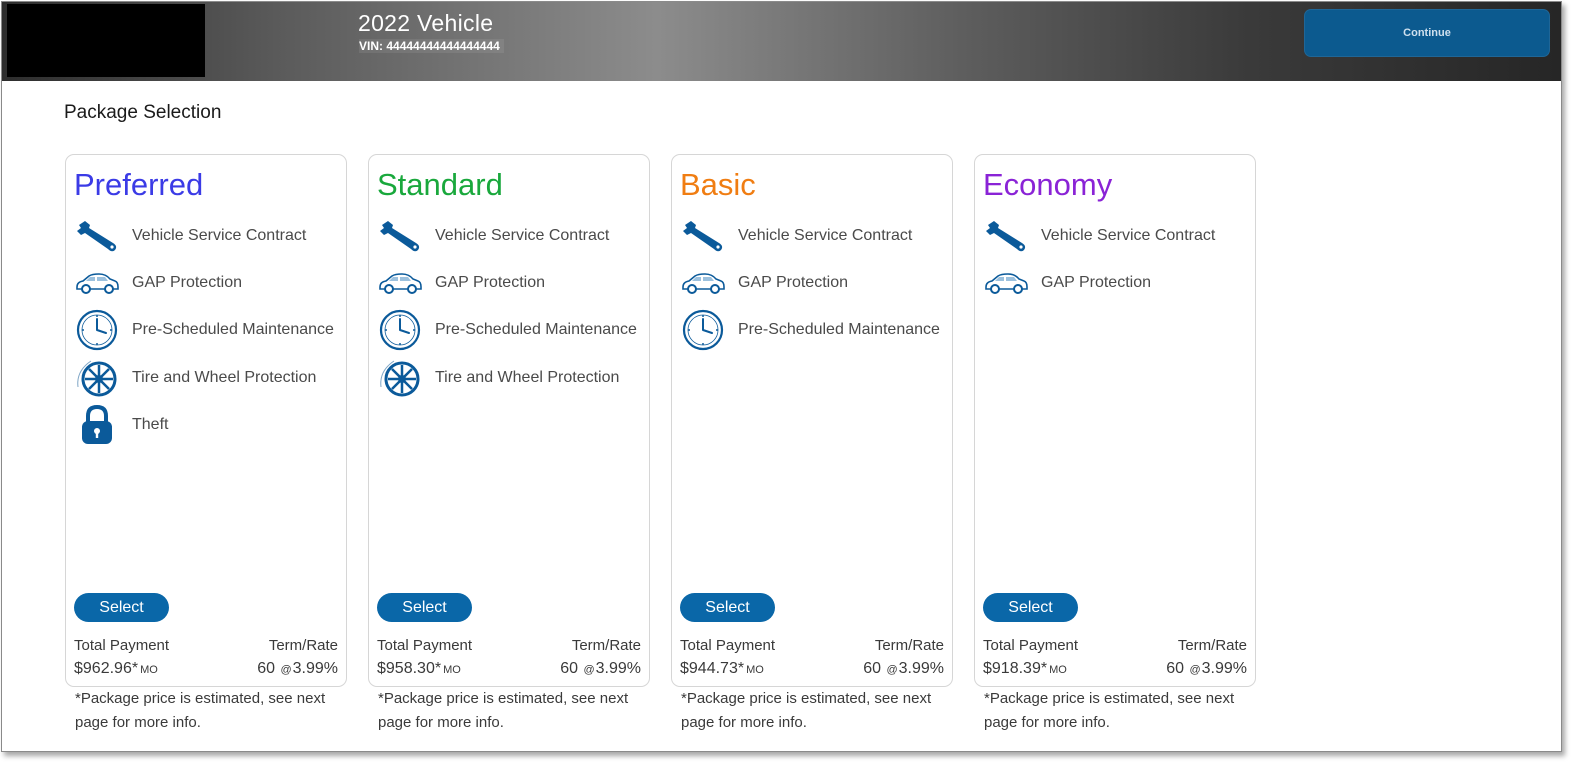  I want to click on package-title: Economy, so click(1048, 184).